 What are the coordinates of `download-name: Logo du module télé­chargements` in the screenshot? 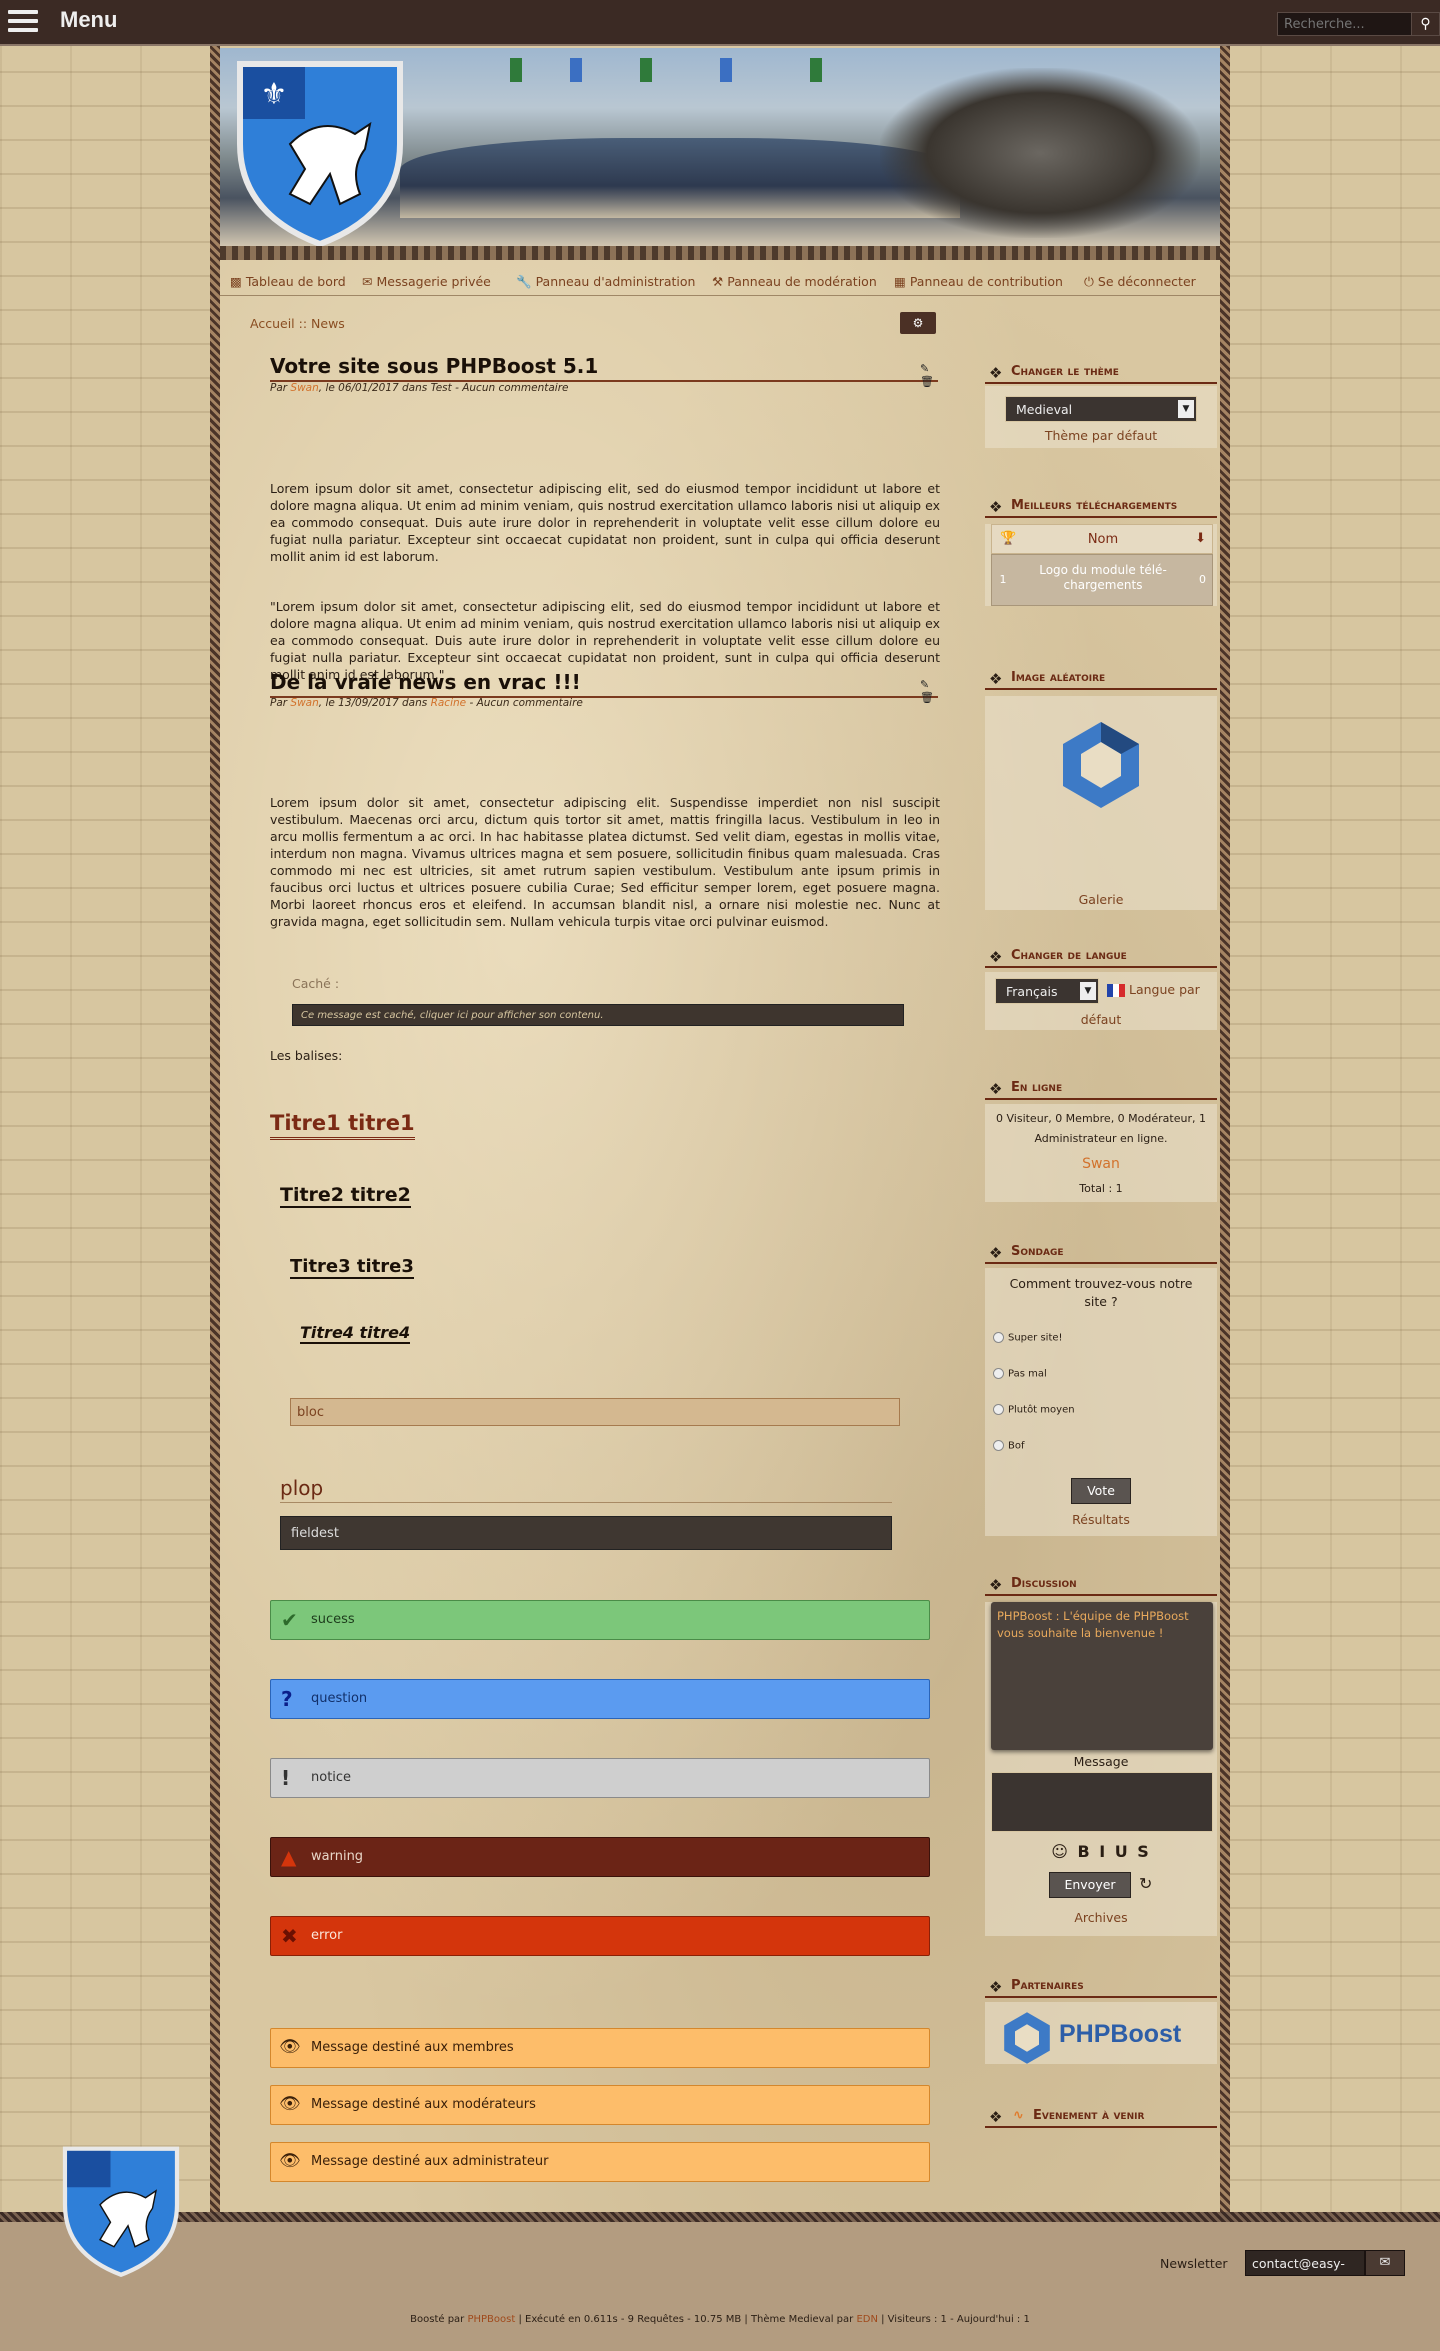 It's located at (1103, 578).